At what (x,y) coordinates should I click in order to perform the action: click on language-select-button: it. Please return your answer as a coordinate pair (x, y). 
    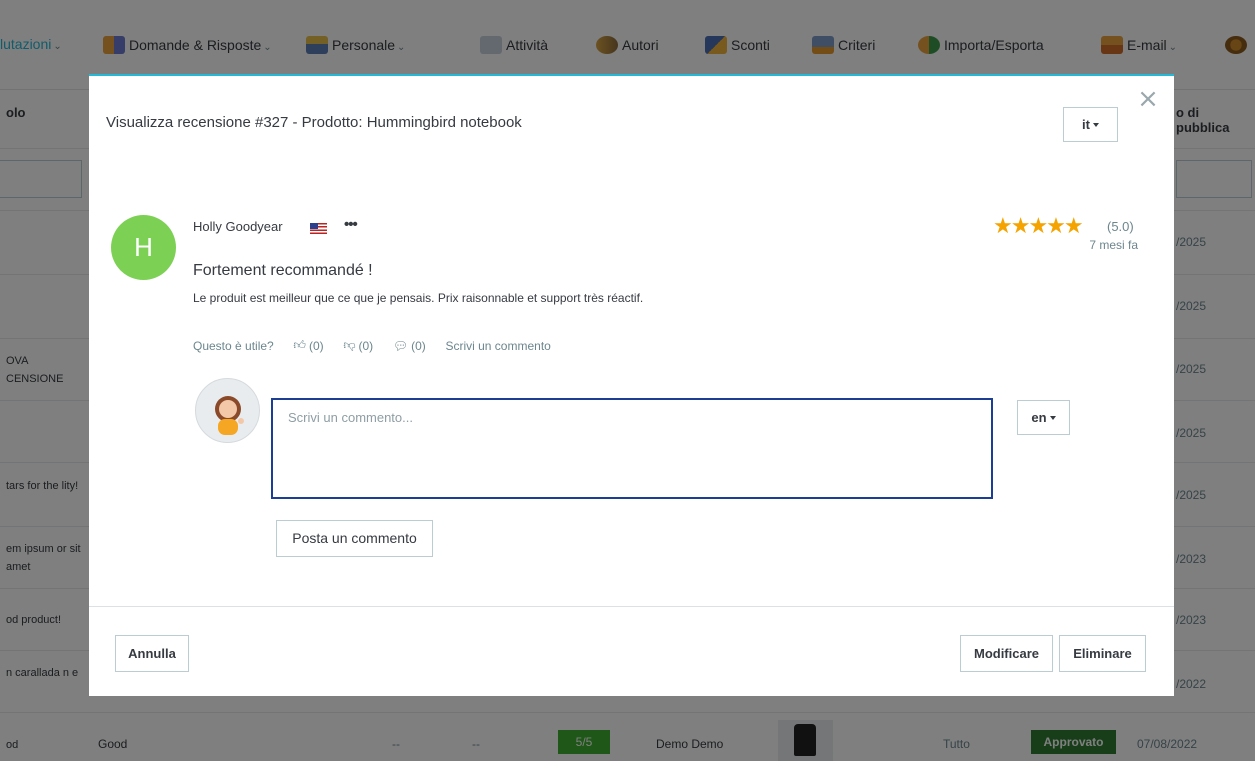
    Looking at the image, I should click on (1090, 124).